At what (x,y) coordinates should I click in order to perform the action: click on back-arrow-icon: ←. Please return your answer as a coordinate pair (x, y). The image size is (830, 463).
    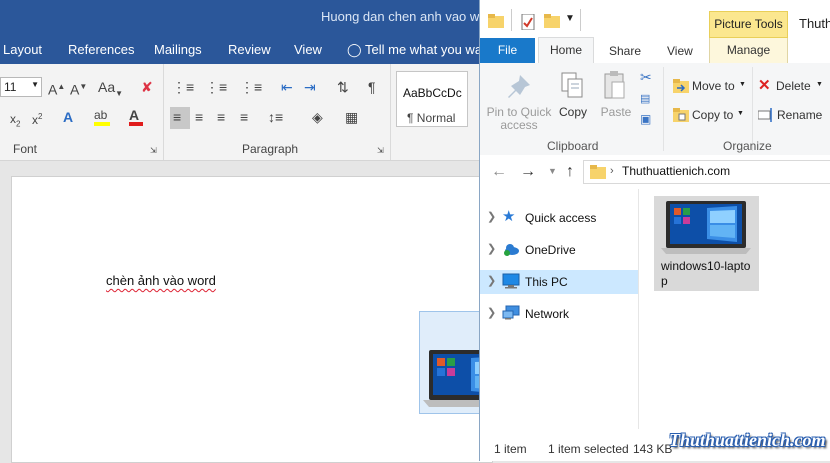
    Looking at the image, I should click on (499, 172).